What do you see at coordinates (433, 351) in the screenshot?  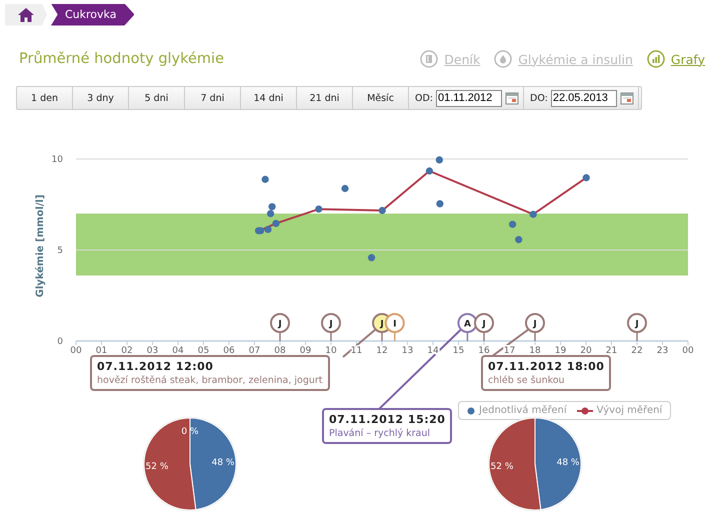 I see `x-tick-label: 14` at bounding box center [433, 351].